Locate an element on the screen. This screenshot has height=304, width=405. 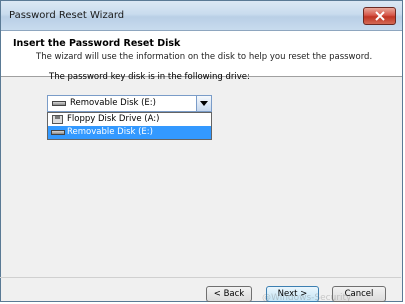
back-button: < Back is located at coordinates (229, 294).